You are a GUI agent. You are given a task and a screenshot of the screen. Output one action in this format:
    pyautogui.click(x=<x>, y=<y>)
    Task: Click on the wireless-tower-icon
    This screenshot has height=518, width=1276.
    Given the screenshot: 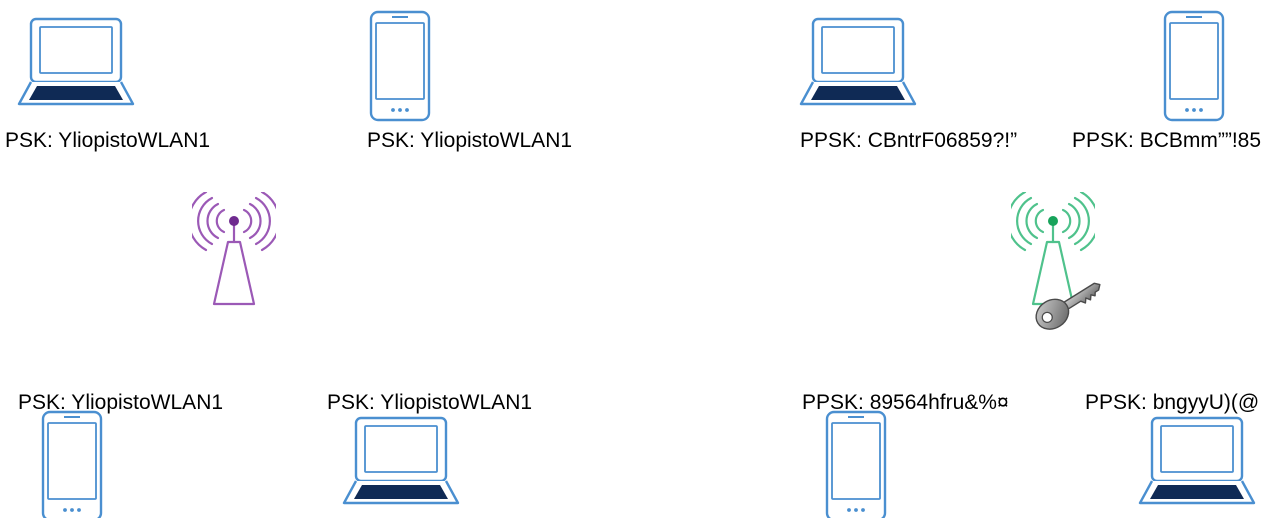 What is the action you would take?
    pyautogui.click(x=234, y=249)
    